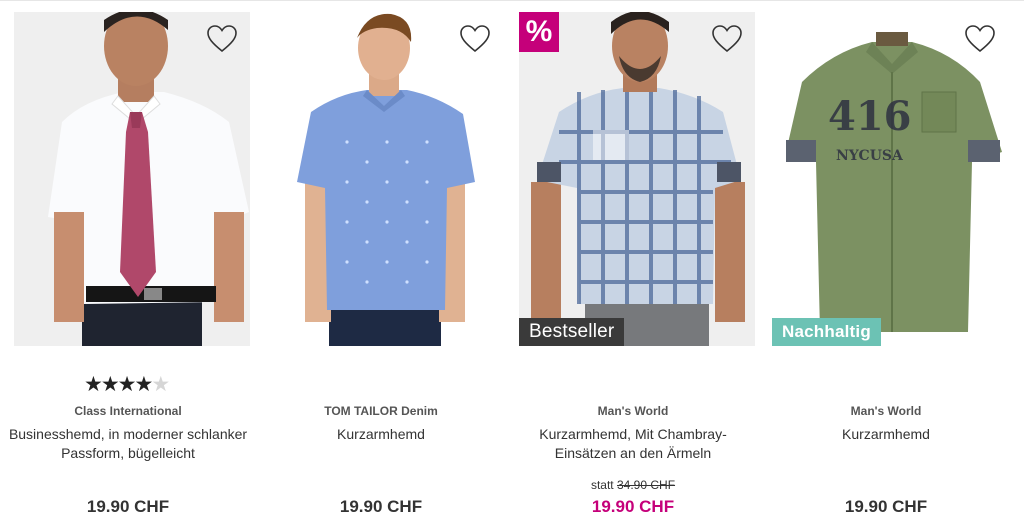 The width and height of the screenshot is (1024, 528). What do you see at coordinates (890, 179) in the screenshot?
I see `product-image: 416 NYCUSA Nachhaltig` at bounding box center [890, 179].